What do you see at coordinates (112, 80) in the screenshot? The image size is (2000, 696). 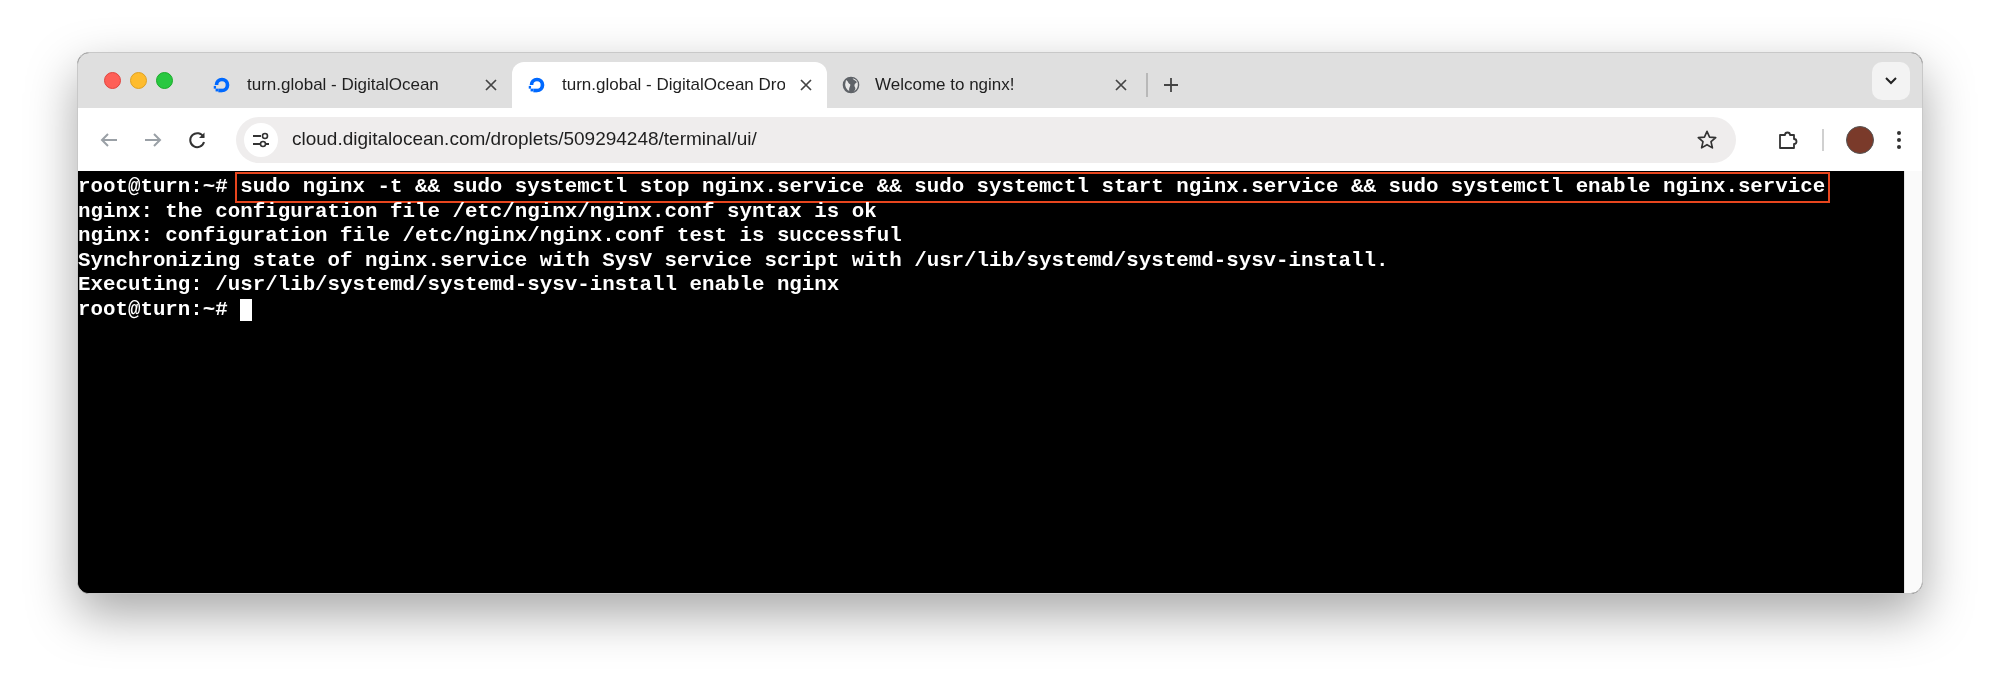 I see `close-window-button` at bounding box center [112, 80].